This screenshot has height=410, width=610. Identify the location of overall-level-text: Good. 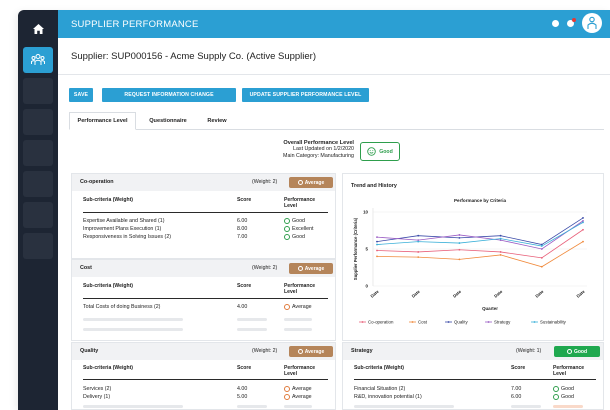
(386, 151).